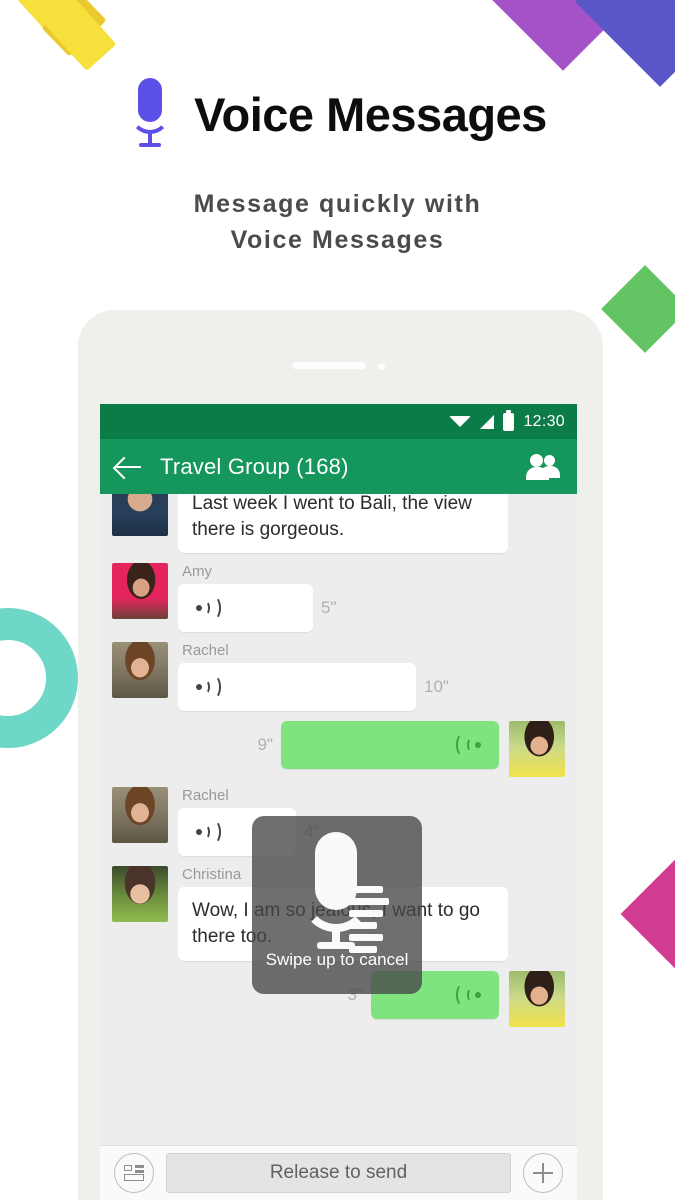  I want to click on chat-input-bar: Release to send, so click(338, 1172).